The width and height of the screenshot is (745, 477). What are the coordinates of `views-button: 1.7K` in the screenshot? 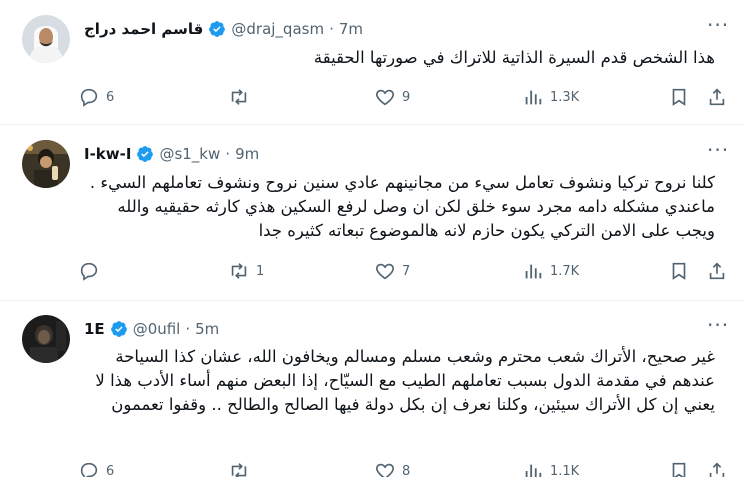 It's located at (550, 271).